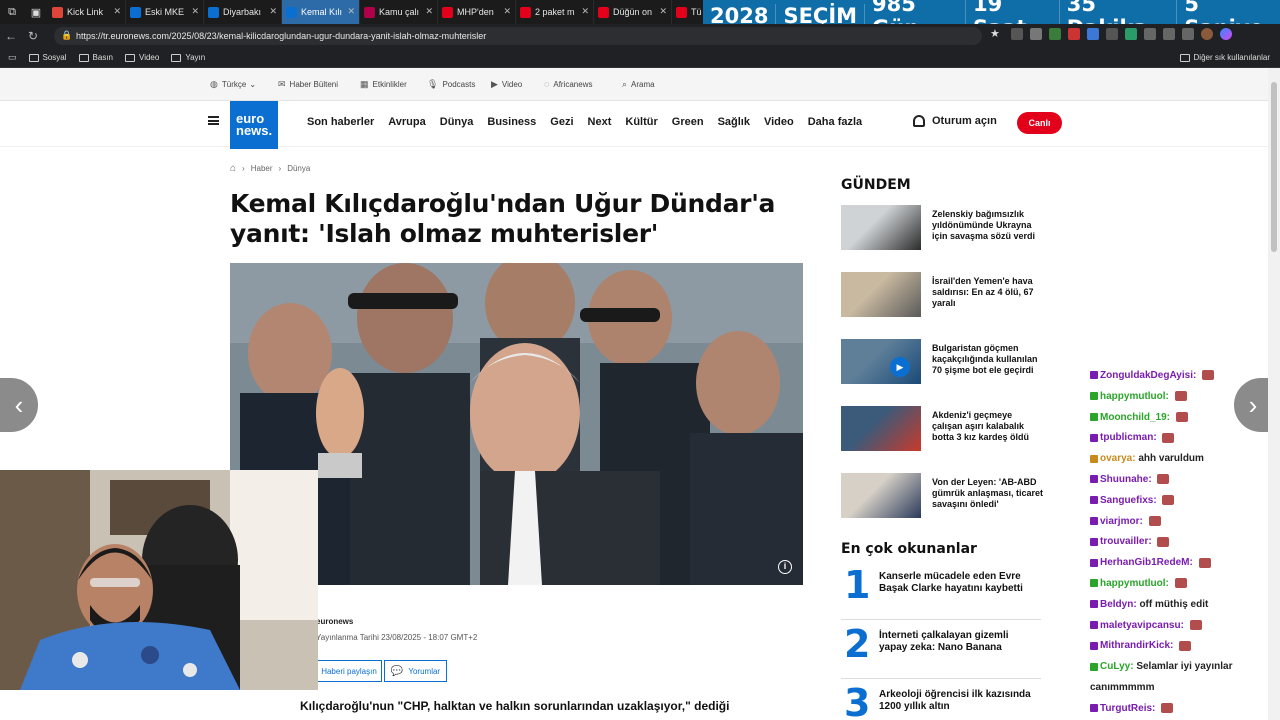  Describe the element at coordinates (36, 12) in the screenshot. I see `tab-actions-icon: ▣` at that location.